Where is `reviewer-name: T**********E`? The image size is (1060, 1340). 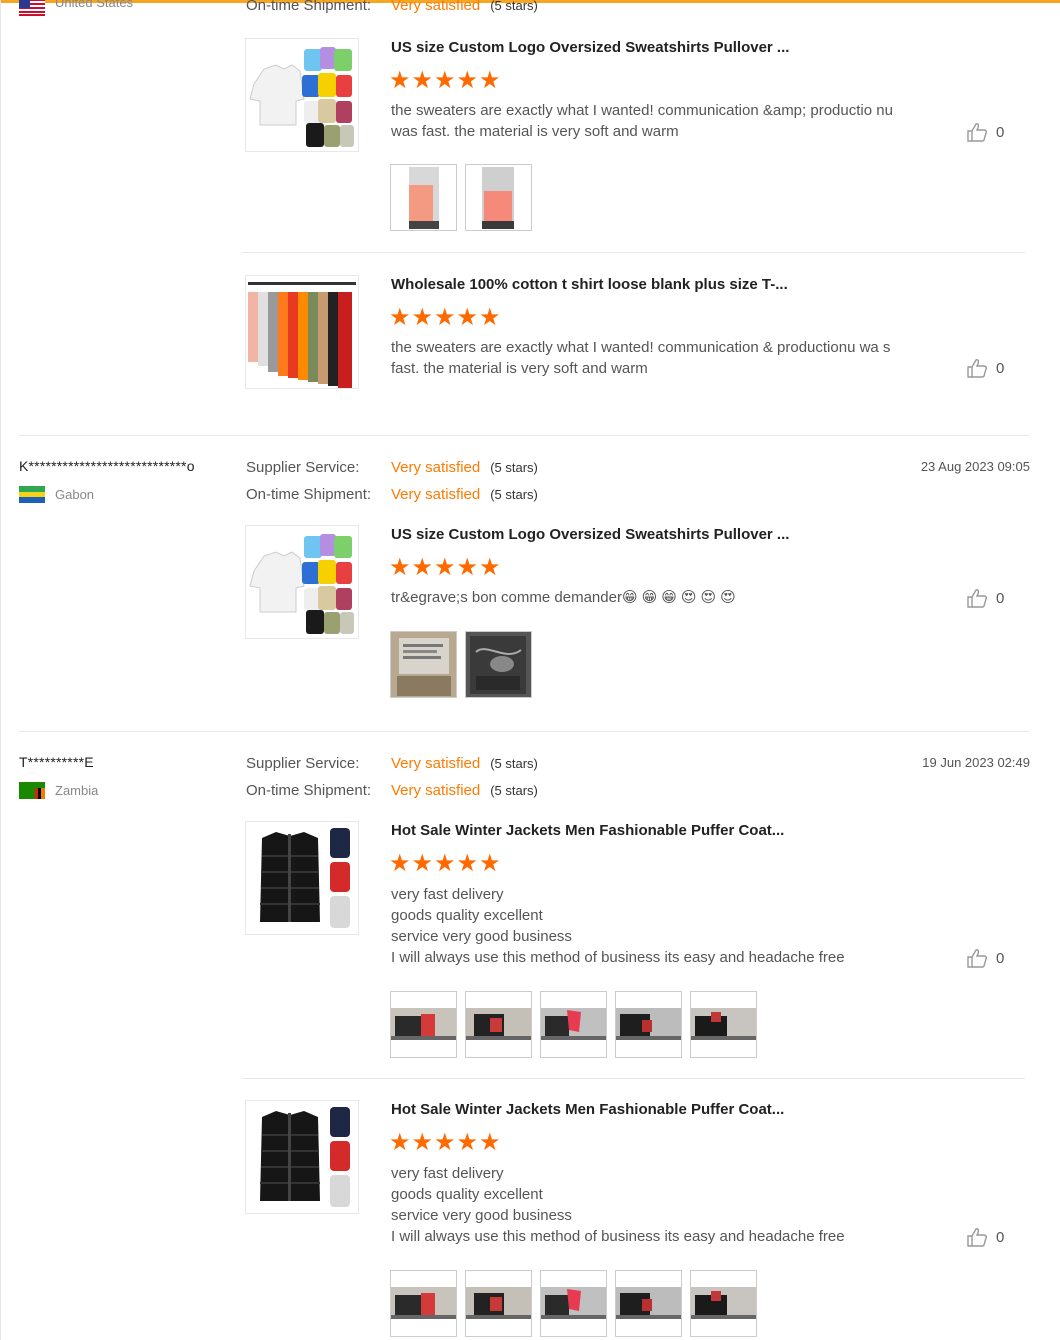
reviewer-name: T**********E is located at coordinates (56, 762).